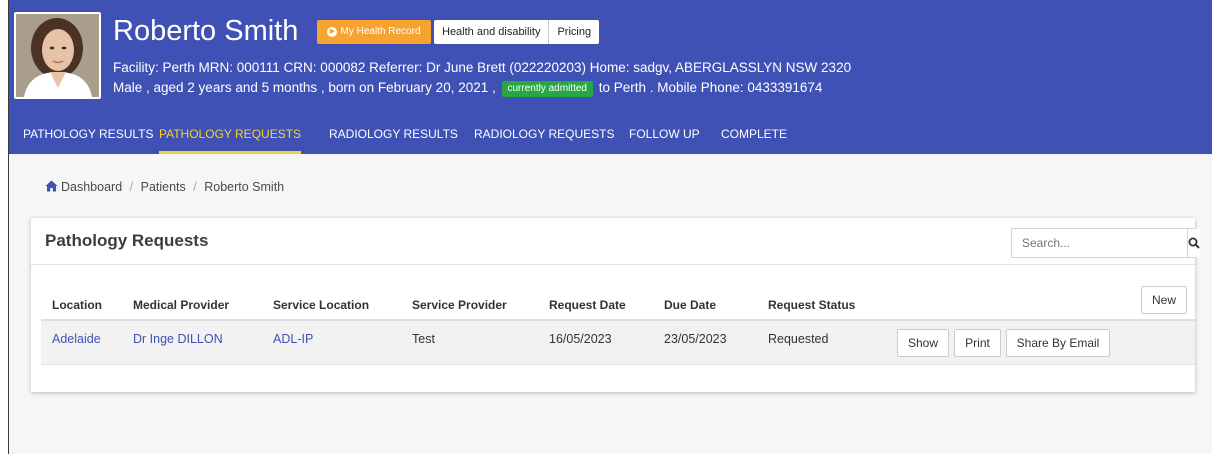 The height and width of the screenshot is (454, 1212). I want to click on breadcrumb-dashboard: Dashboard, so click(85, 187).